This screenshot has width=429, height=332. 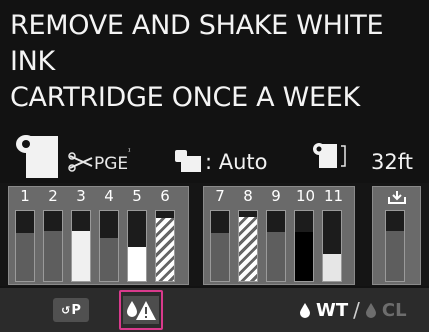 I want to click on ink-slot-number: 6, so click(x=165, y=196).